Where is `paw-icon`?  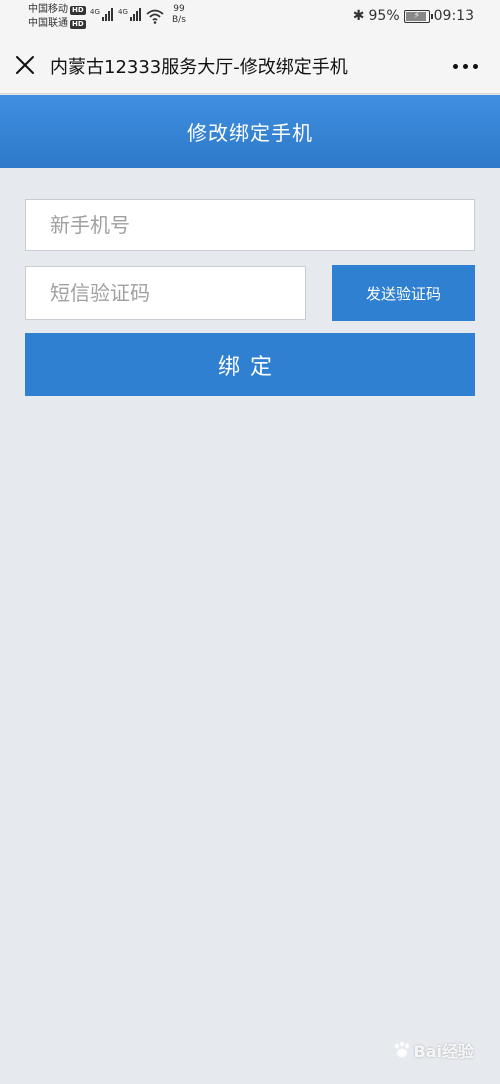
paw-icon is located at coordinates (401, 1049).